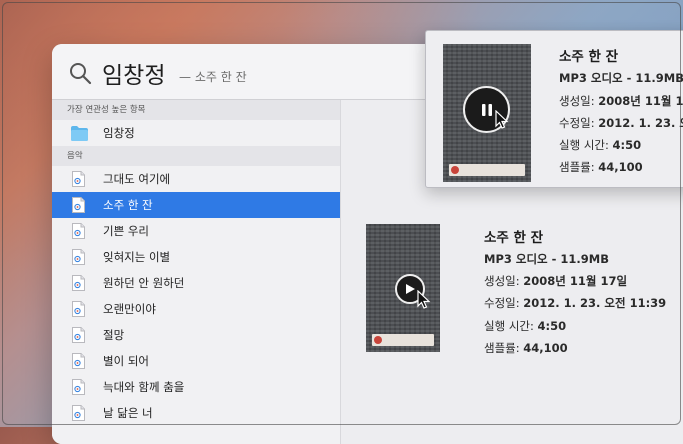  Describe the element at coordinates (486, 109) in the screenshot. I see `pause-icon` at that location.